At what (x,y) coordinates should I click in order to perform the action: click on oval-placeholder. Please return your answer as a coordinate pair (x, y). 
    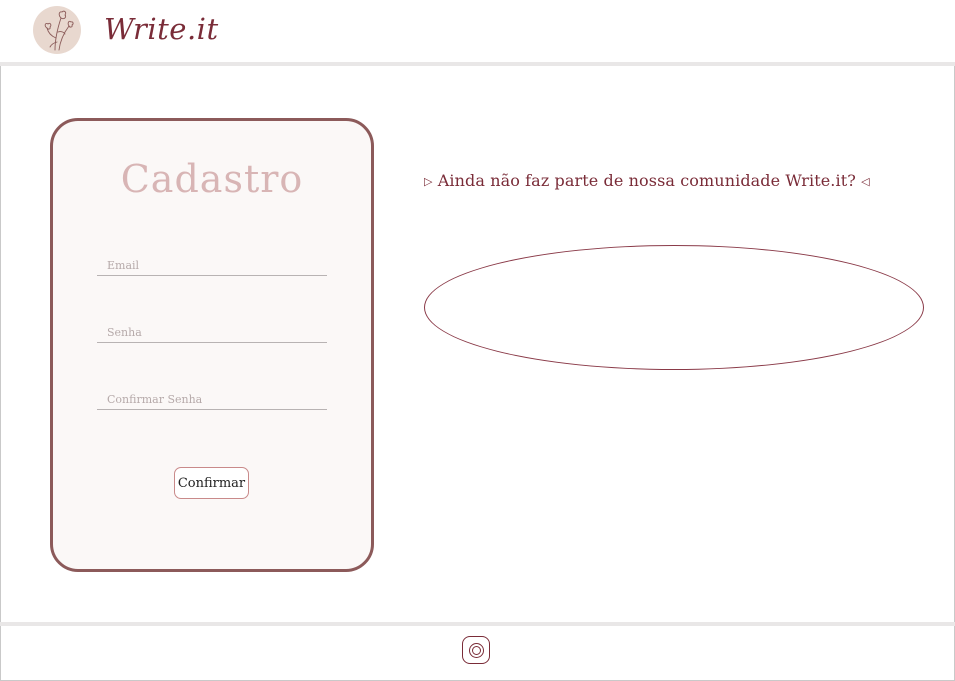
    Looking at the image, I should click on (674, 307).